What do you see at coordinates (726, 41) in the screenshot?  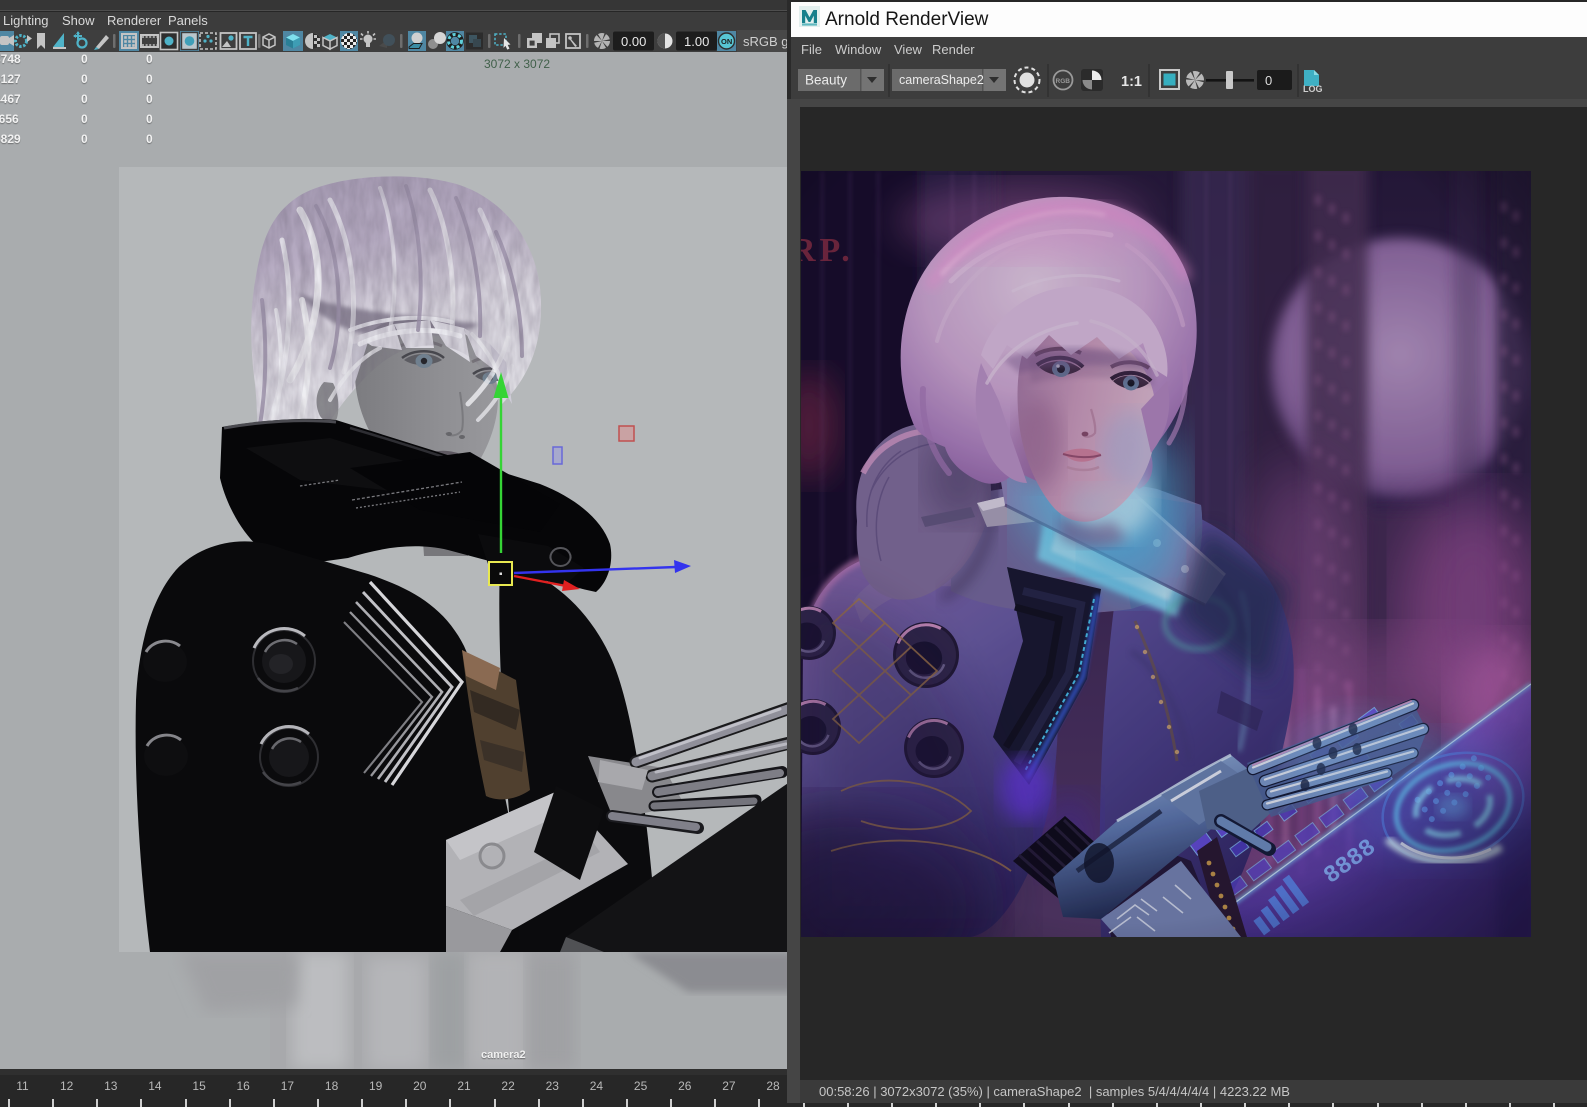 I see `svg-text: ON` at bounding box center [726, 41].